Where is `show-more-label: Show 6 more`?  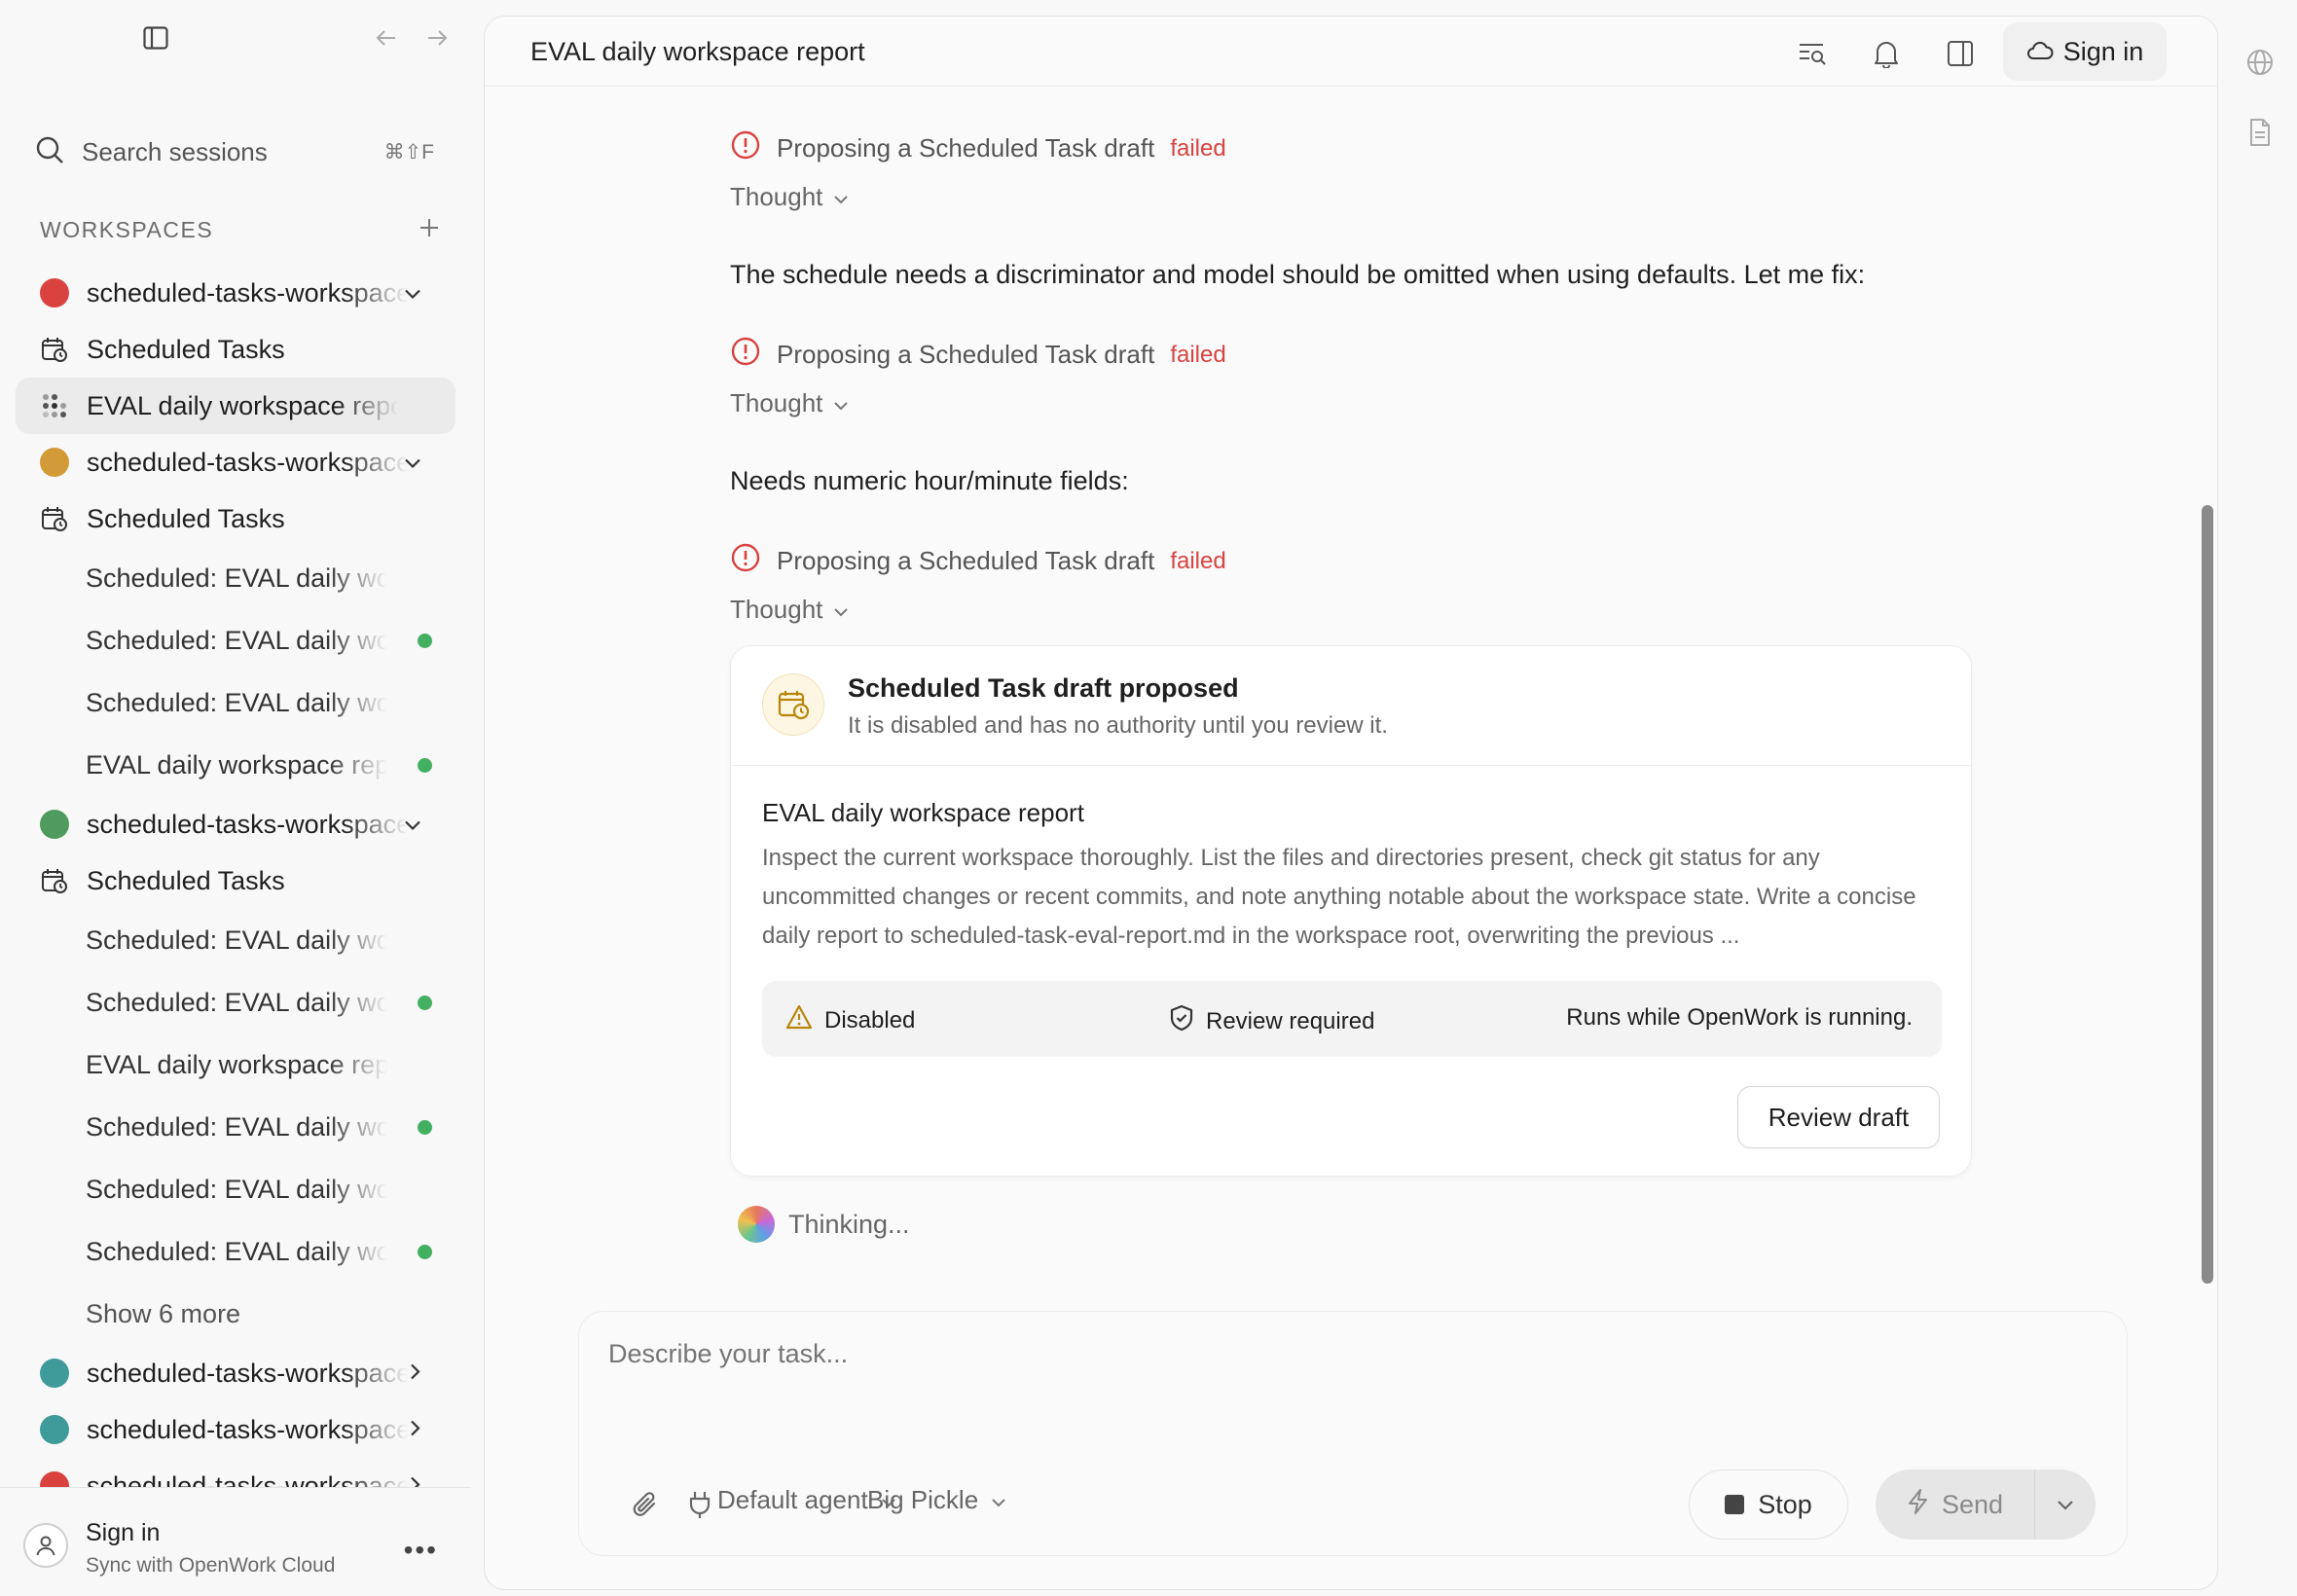
show-more-label: Show 6 more is located at coordinates (163, 1313).